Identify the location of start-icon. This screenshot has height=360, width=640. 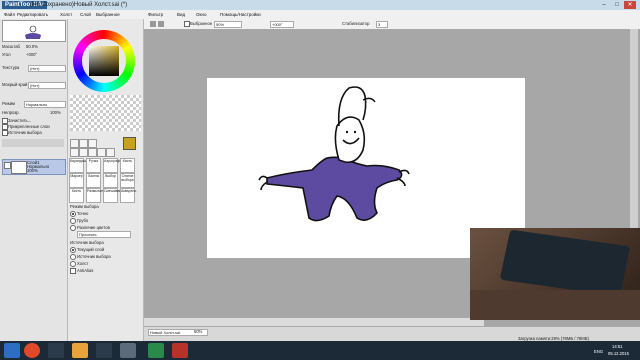
(12, 350).